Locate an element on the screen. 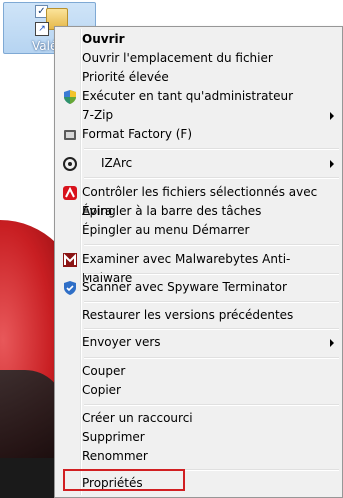  menu-item-label: Couper is located at coordinates (104, 371).